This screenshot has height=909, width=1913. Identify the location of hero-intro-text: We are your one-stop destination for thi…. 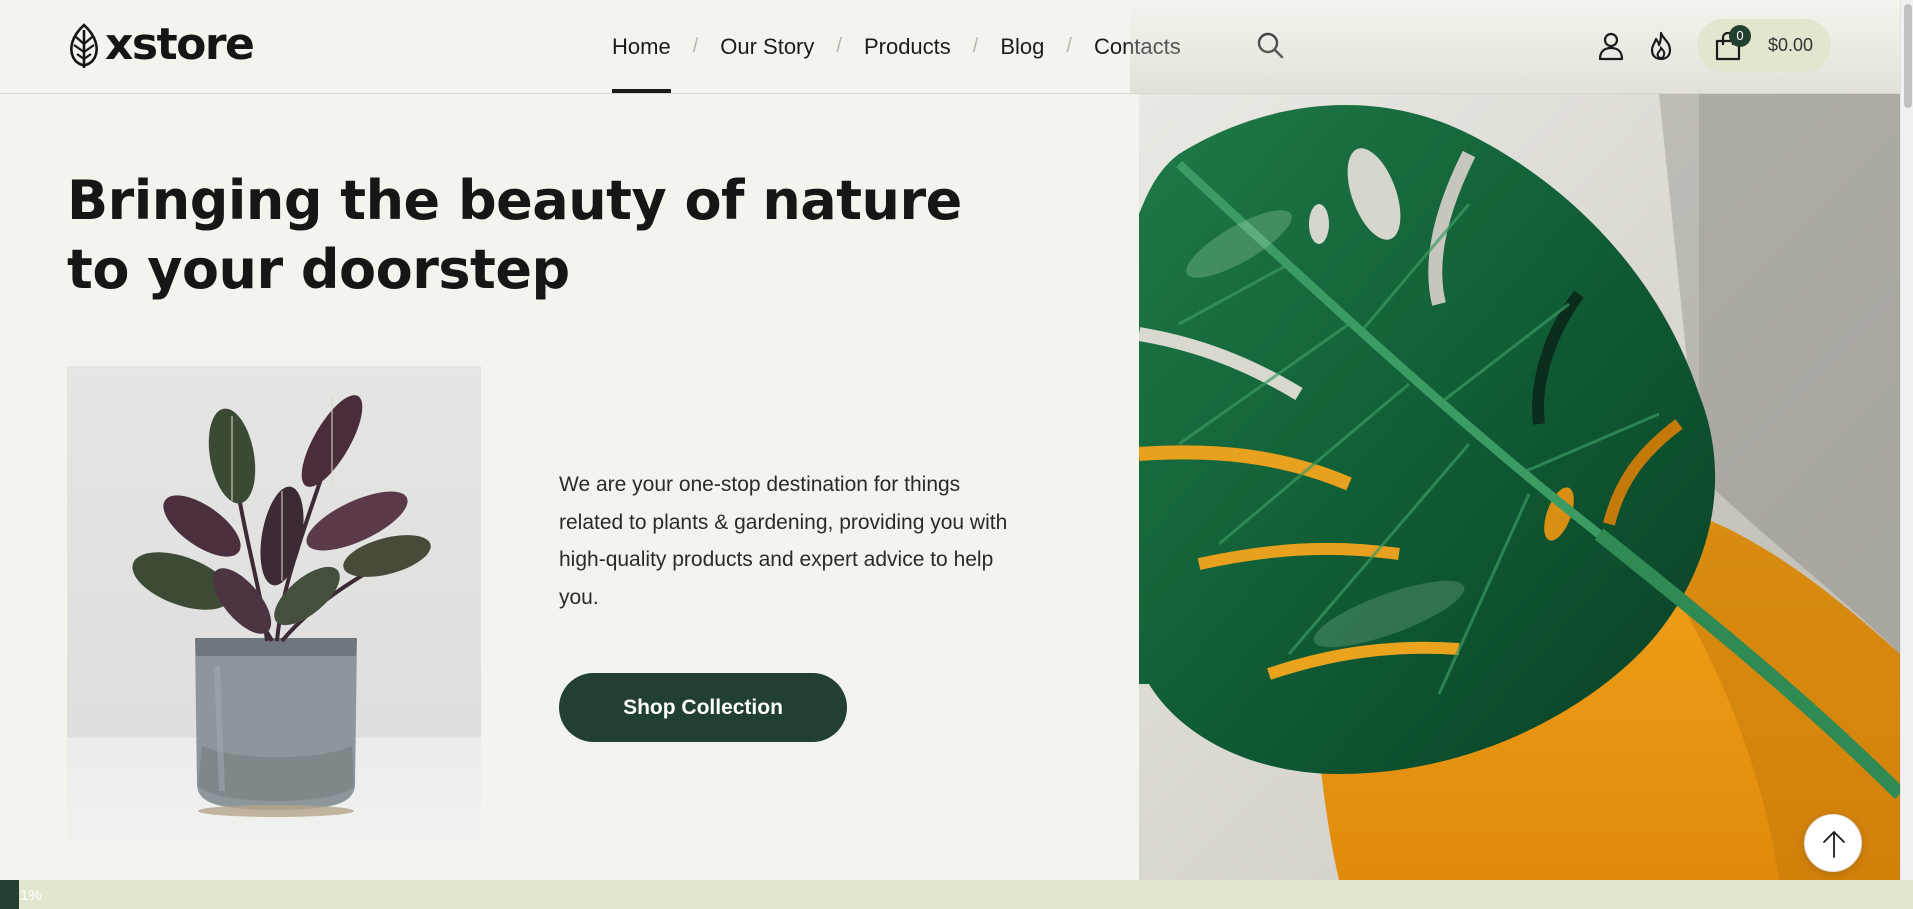
(783, 541).